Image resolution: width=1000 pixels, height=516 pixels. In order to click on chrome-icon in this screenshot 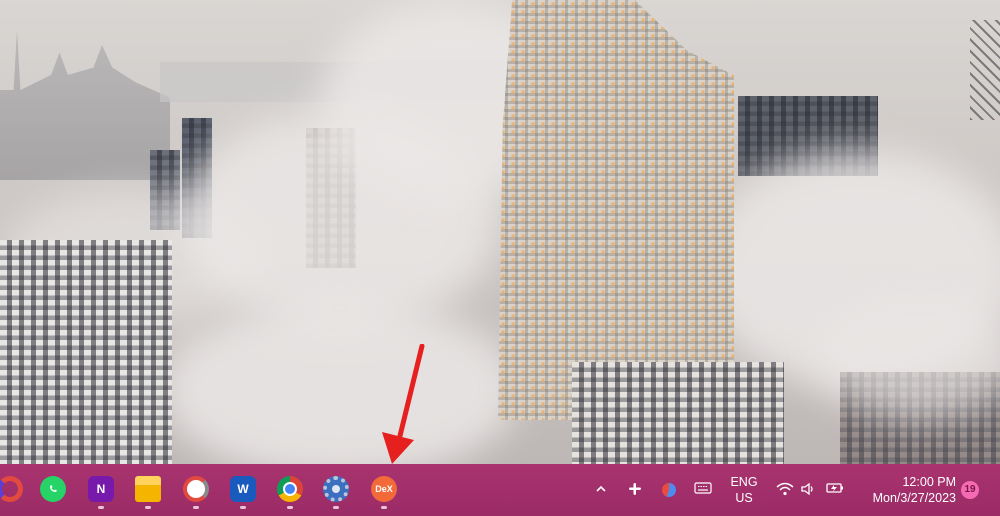, I will do `click(290, 489)`.